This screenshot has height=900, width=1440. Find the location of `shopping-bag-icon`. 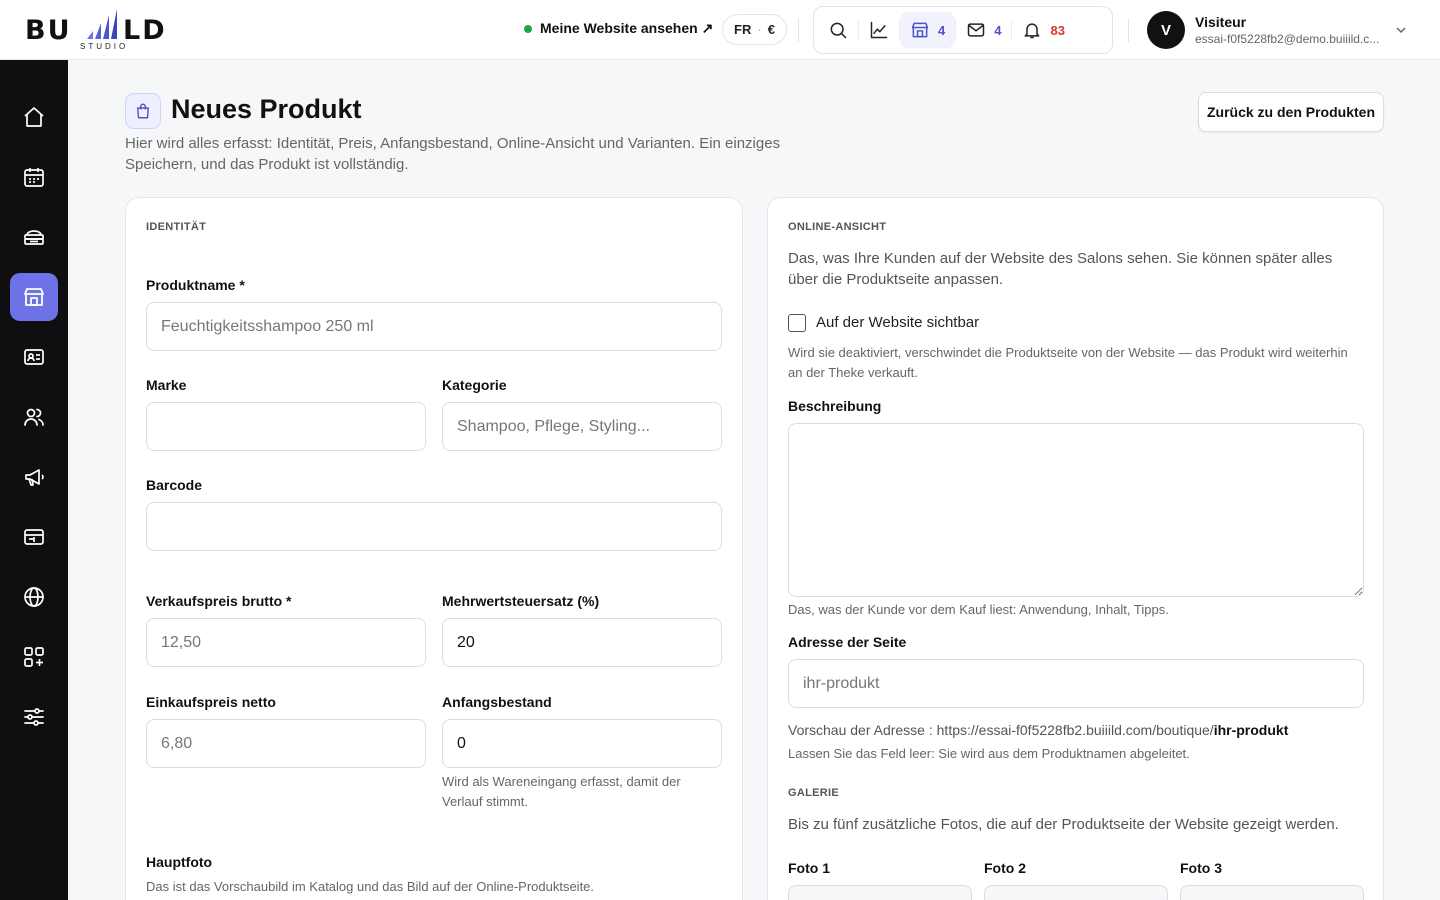

shopping-bag-icon is located at coordinates (143, 111).